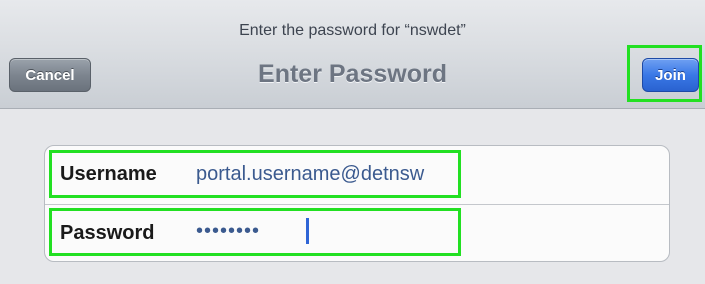 Image resolution: width=705 pixels, height=284 pixels. I want to click on row-divider, so click(357, 204).